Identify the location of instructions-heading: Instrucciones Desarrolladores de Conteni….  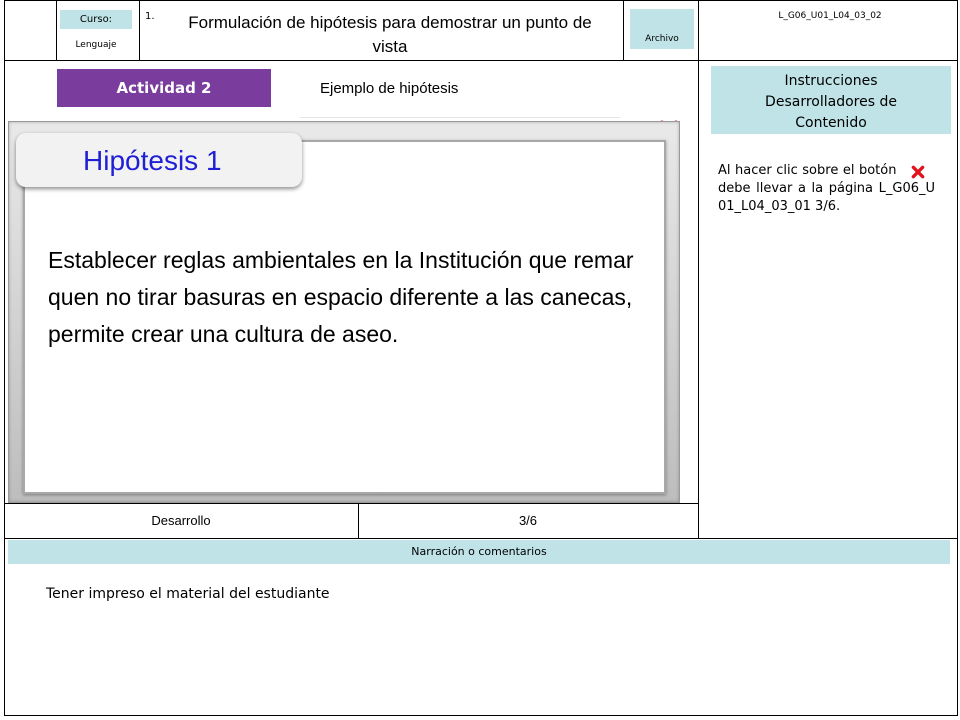
(831, 100).